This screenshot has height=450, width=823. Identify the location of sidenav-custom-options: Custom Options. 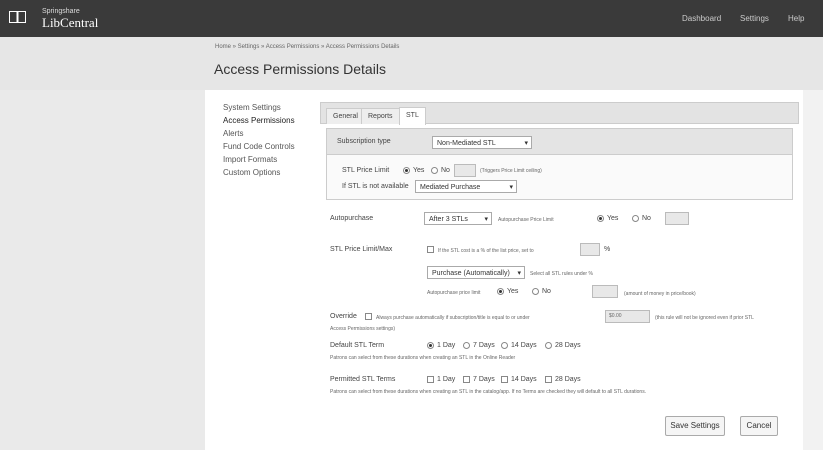
(268, 172).